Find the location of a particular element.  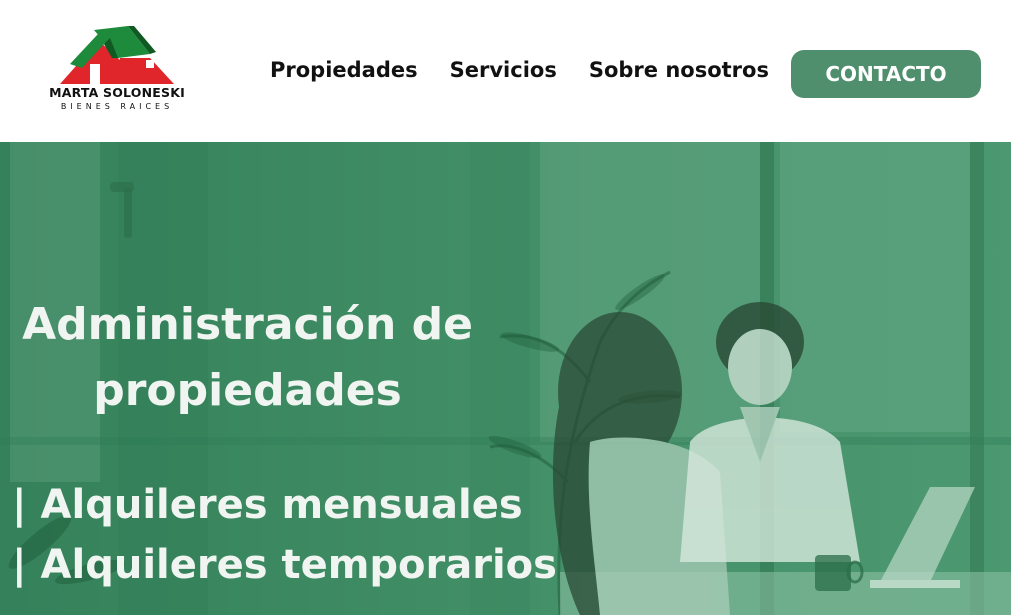

nav-propiedades: Propiedades is located at coordinates (344, 70).